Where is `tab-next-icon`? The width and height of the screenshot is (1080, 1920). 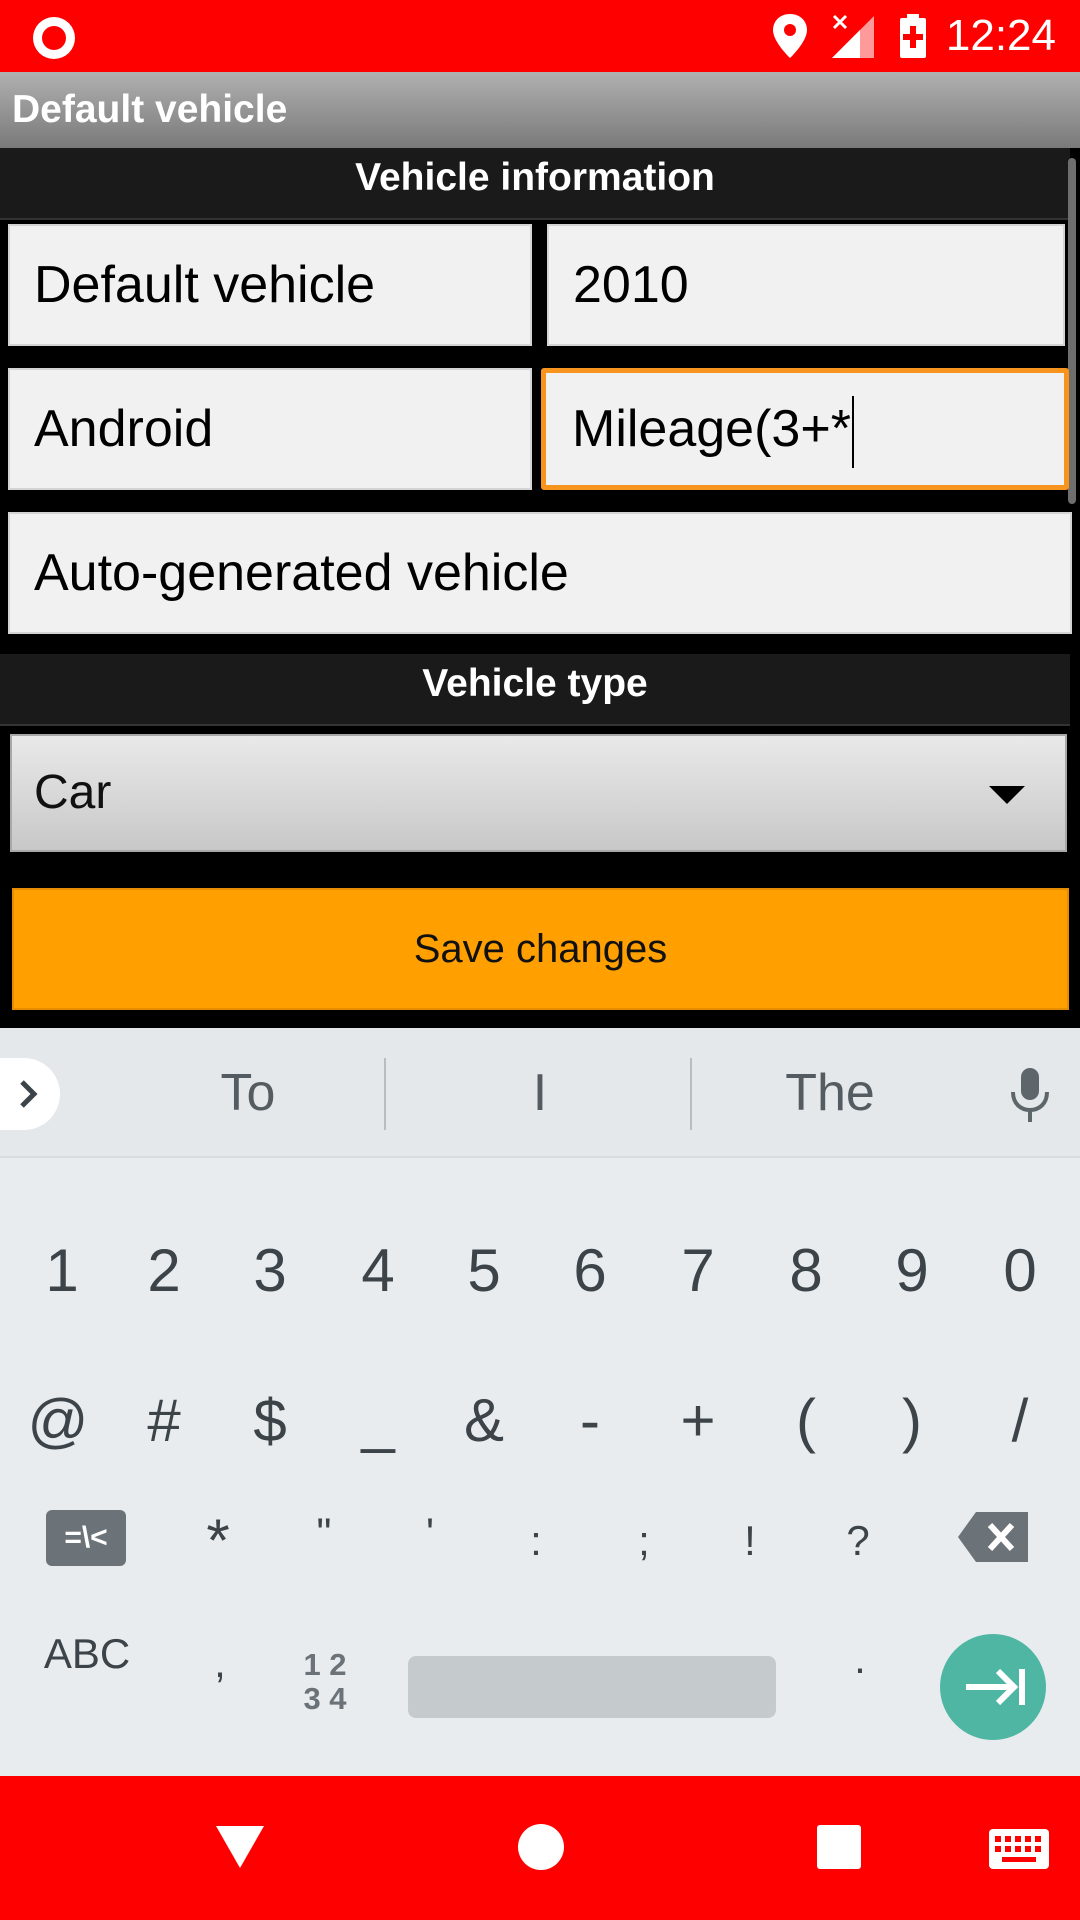 tab-next-icon is located at coordinates (995, 1687).